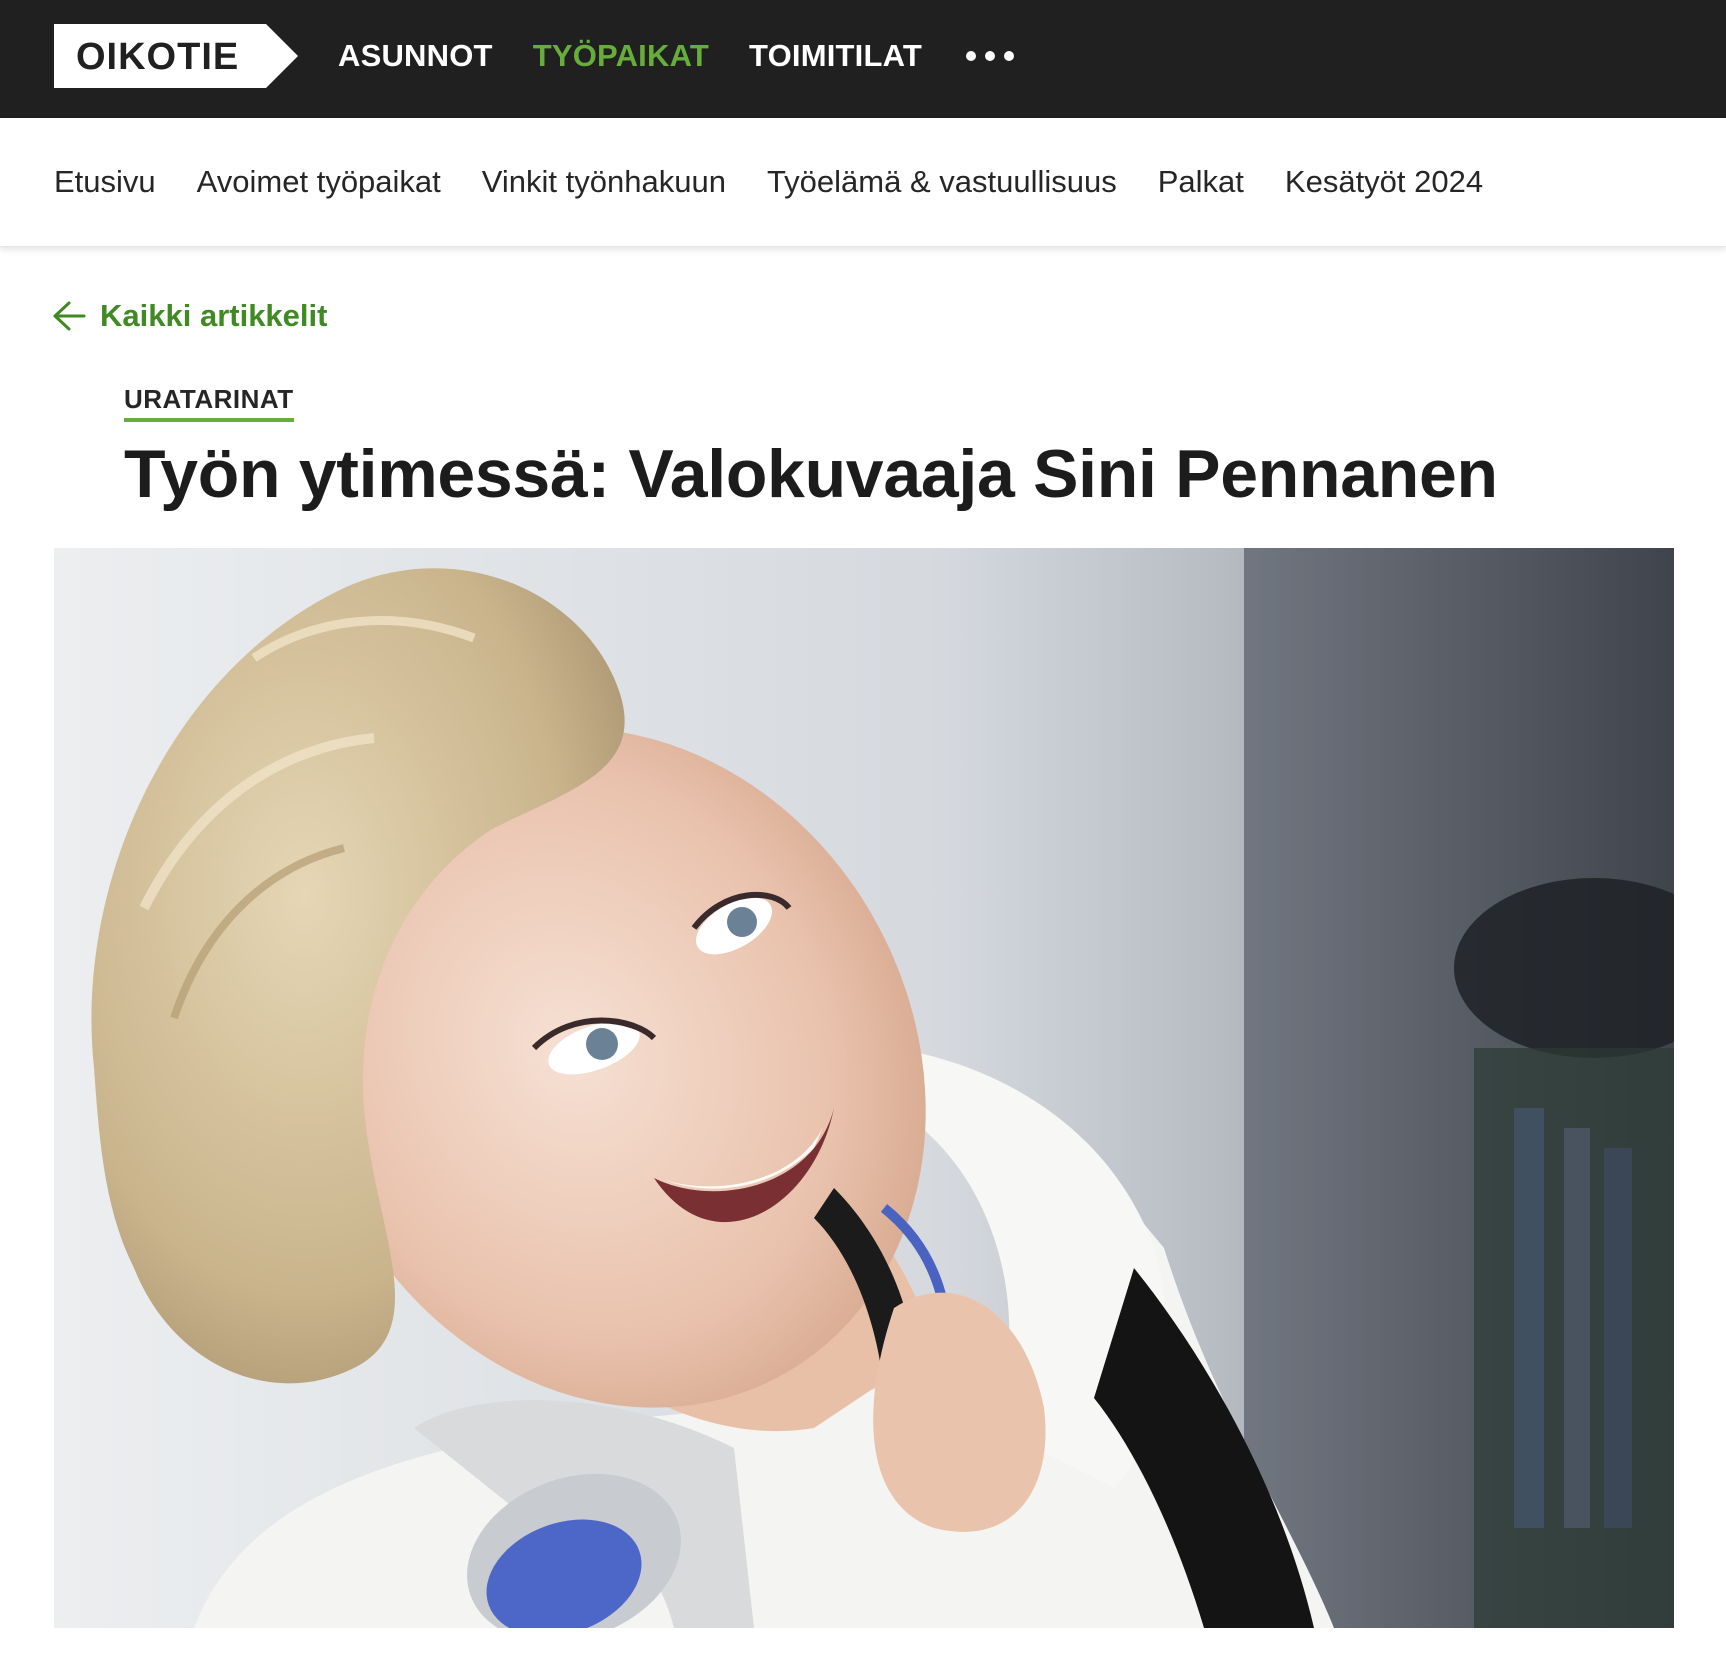 The height and width of the screenshot is (1678, 1726). What do you see at coordinates (105, 181) in the screenshot?
I see `subnav-etusivu: Etusivu` at bounding box center [105, 181].